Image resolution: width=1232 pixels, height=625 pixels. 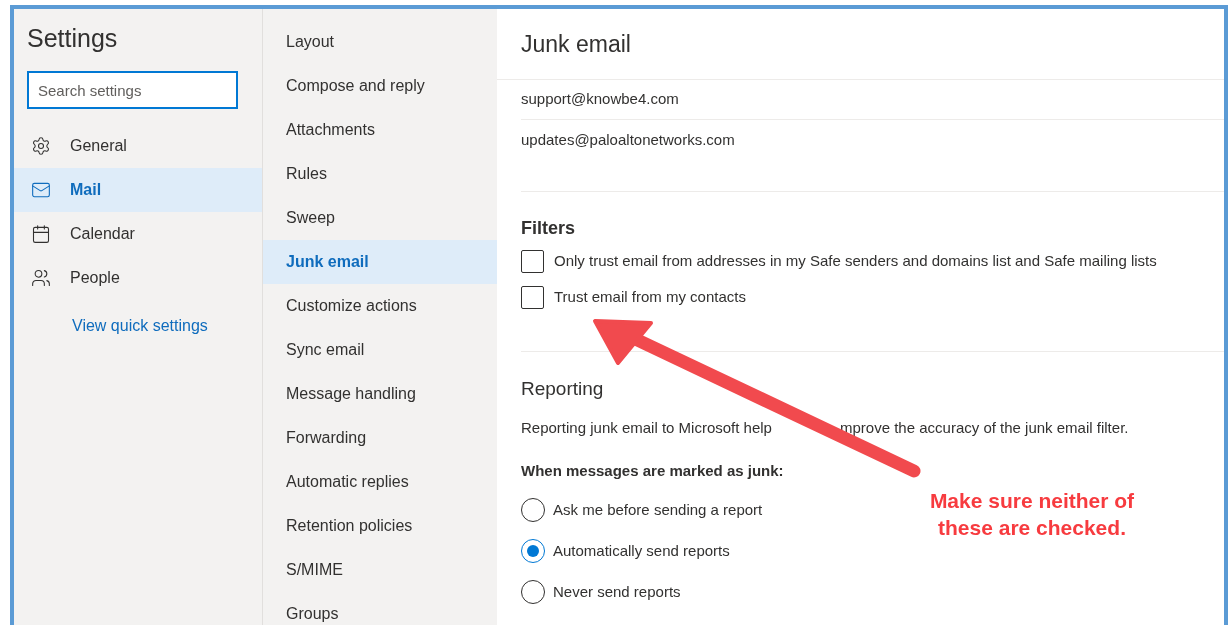 What do you see at coordinates (380, 482) in the screenshot?
I see `mail-section-item: Automatic replies` at bounding box center [380, 482].